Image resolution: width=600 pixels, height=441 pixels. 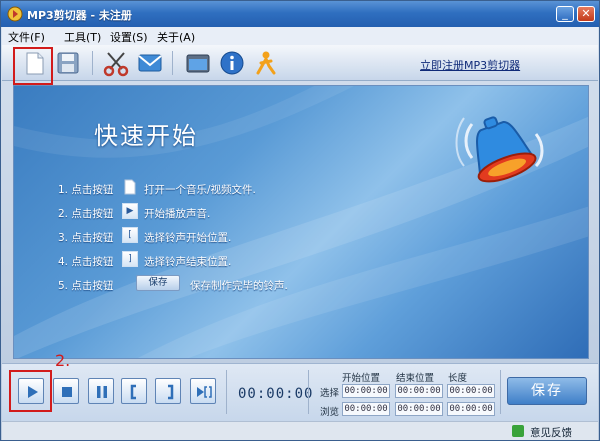 What do you see at coordinates (82, 37) in the screenshot?
I see `menu-tools: 工具(T)` at bounding box center [82, 37].